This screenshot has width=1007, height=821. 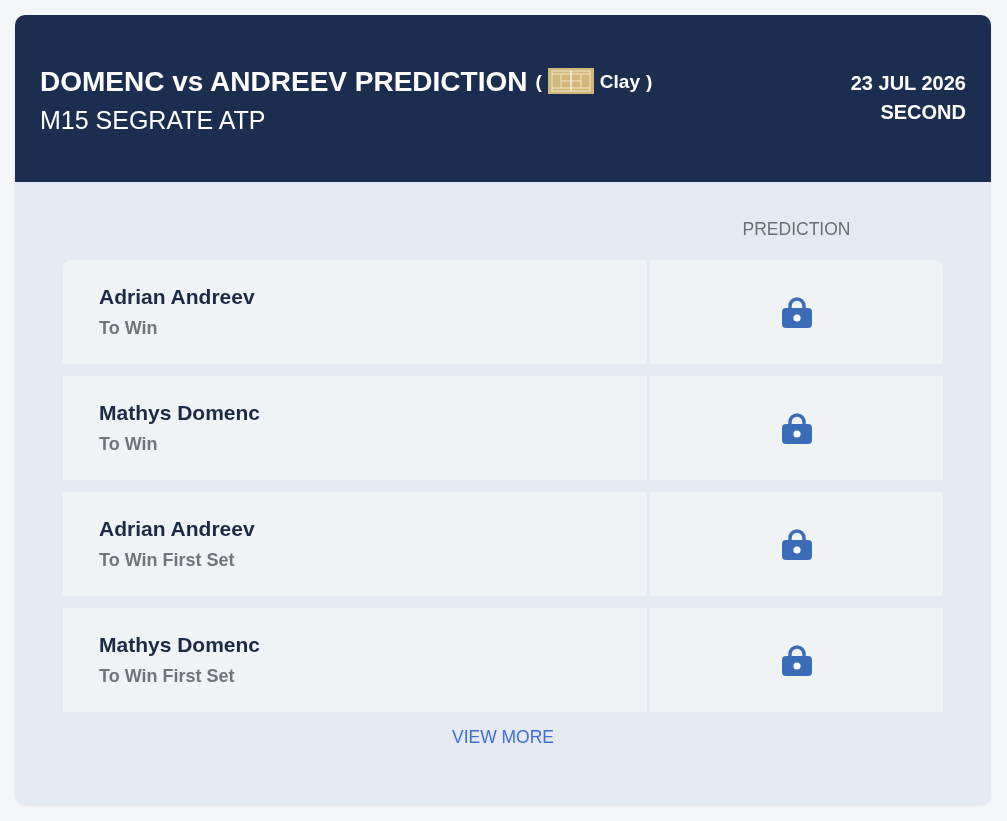 I want to click on paren-text: ), so click(x=649, y=81).